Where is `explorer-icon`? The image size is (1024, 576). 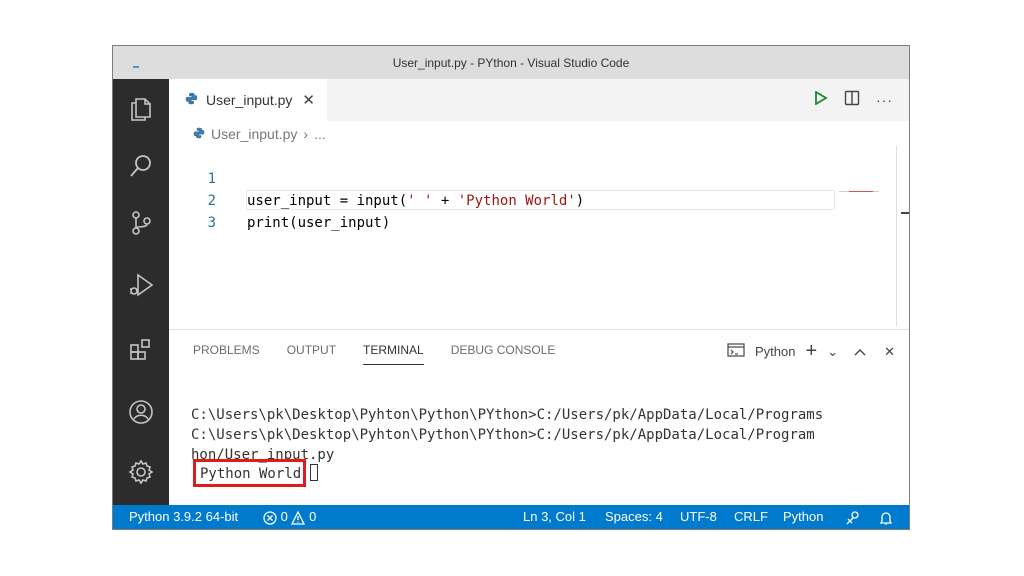
explorer-icon is located at coordinates (141, 109).